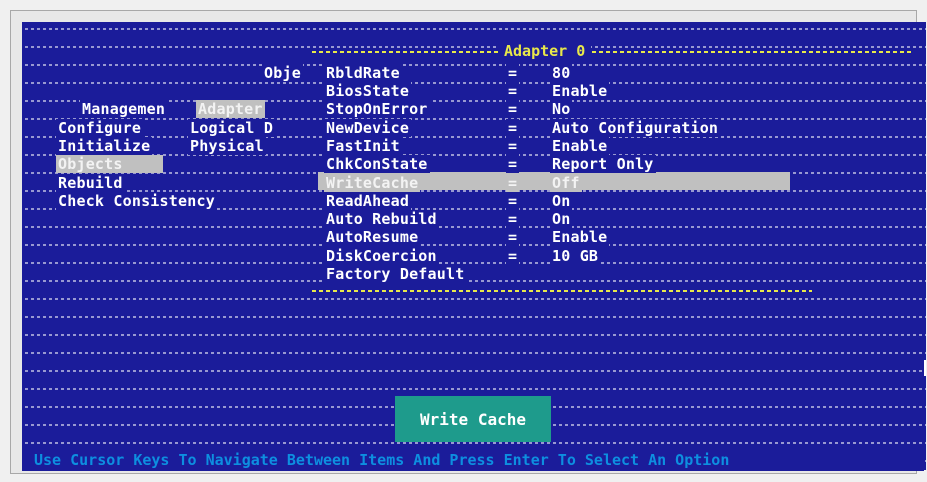 The width and height of the screenshot is (927, 482). I want to click on write-cache-hint: Write Cache, so click(473, 419).